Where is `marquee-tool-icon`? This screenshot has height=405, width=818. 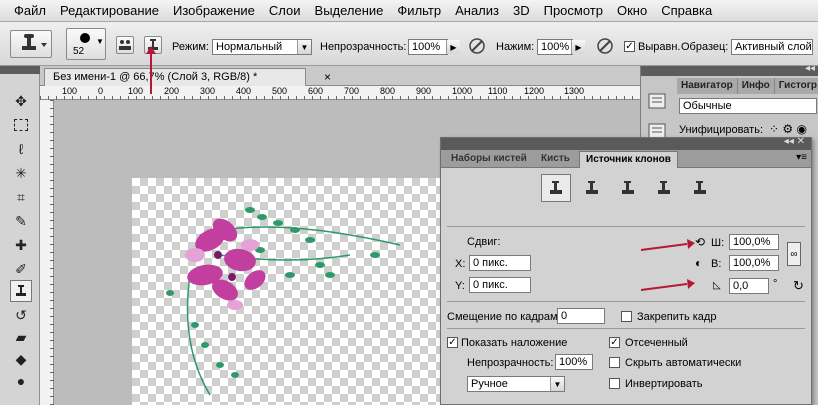
marquee-tool-icon is located at coordinates (21, 125).